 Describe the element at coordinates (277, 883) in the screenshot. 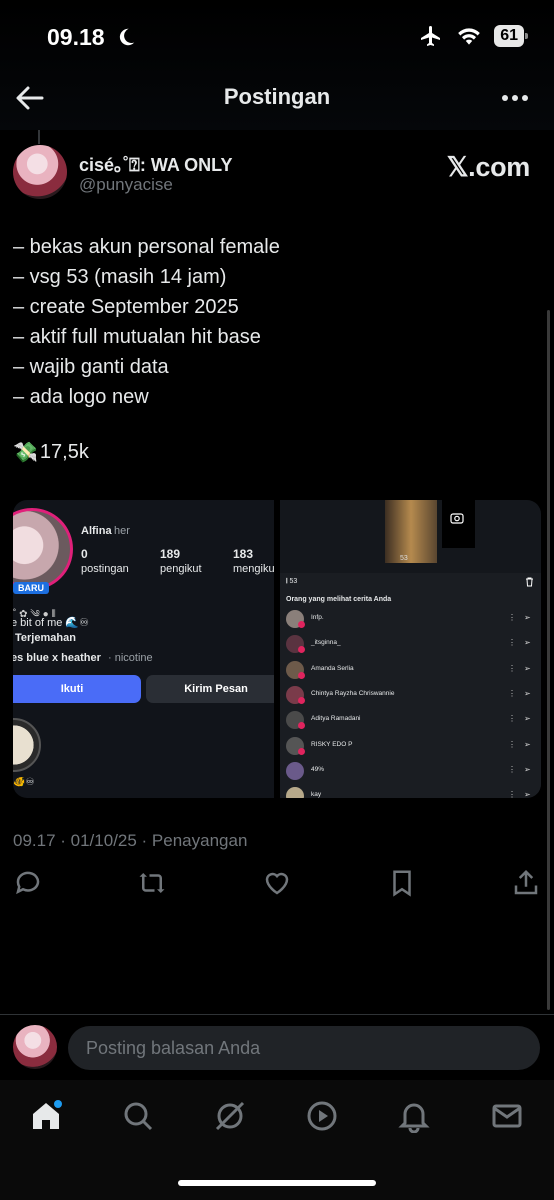

I see `like-icon` at that location.